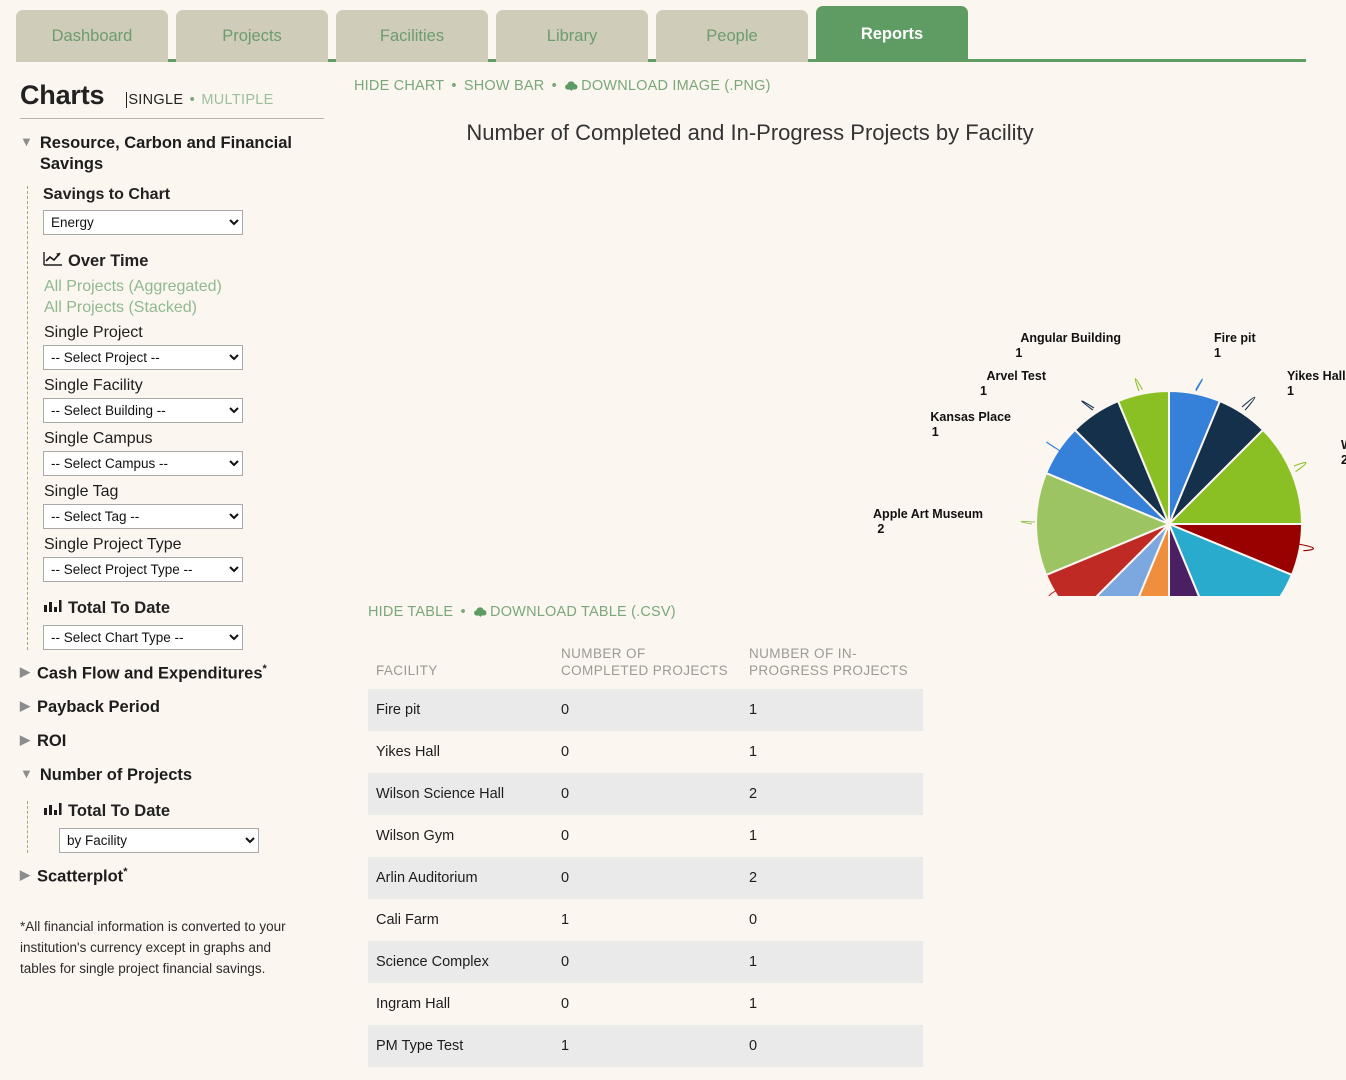 This screenshot has height=1080, width=1346. I want to click on tab-people: People, so click(732, 36).